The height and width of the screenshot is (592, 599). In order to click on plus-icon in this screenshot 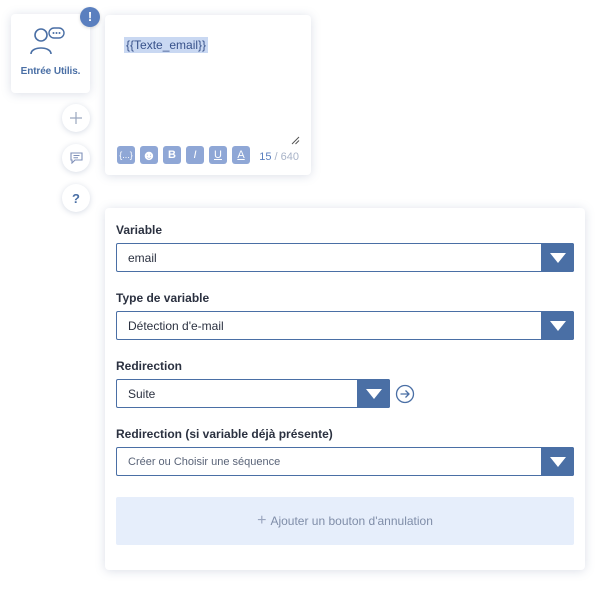, I will do `click(76, 118)`.